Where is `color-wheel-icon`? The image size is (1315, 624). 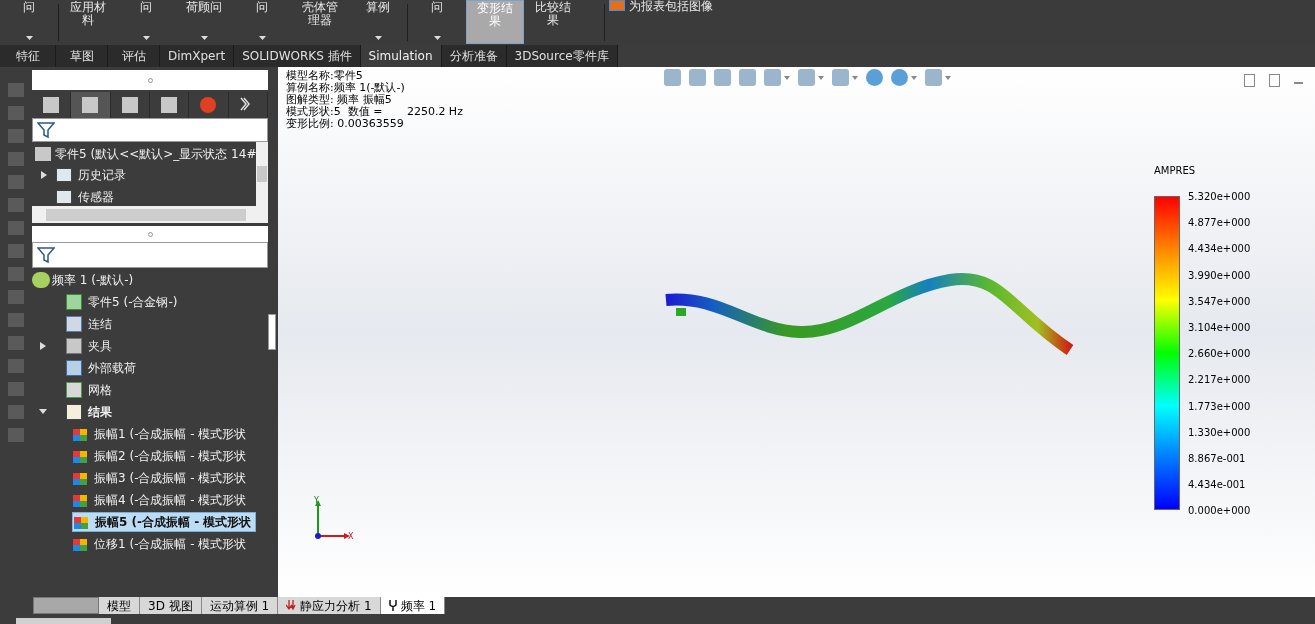
color-wheel-icon is located at coordinates (208, 105).